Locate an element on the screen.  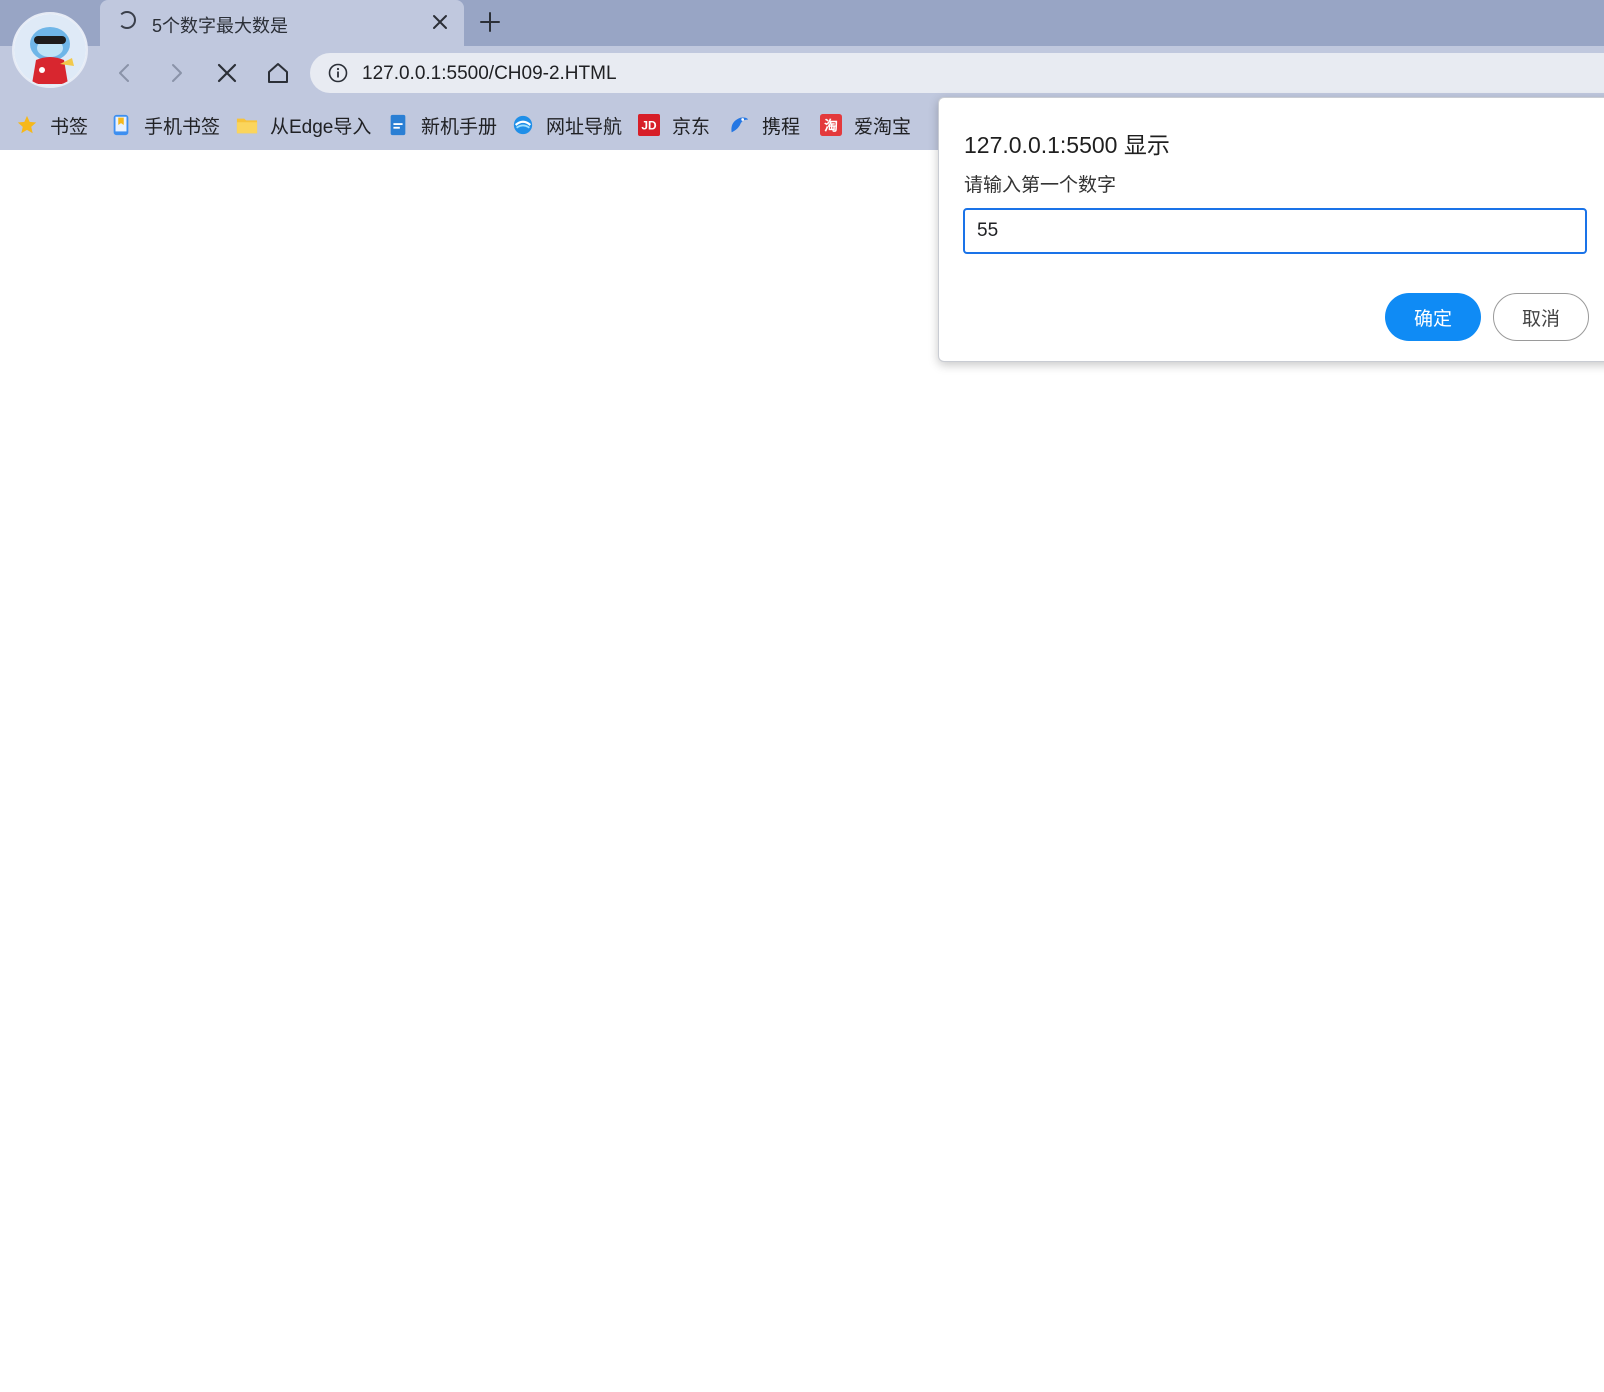
phone-bookmark-icon is located at coordinates (121, 125).